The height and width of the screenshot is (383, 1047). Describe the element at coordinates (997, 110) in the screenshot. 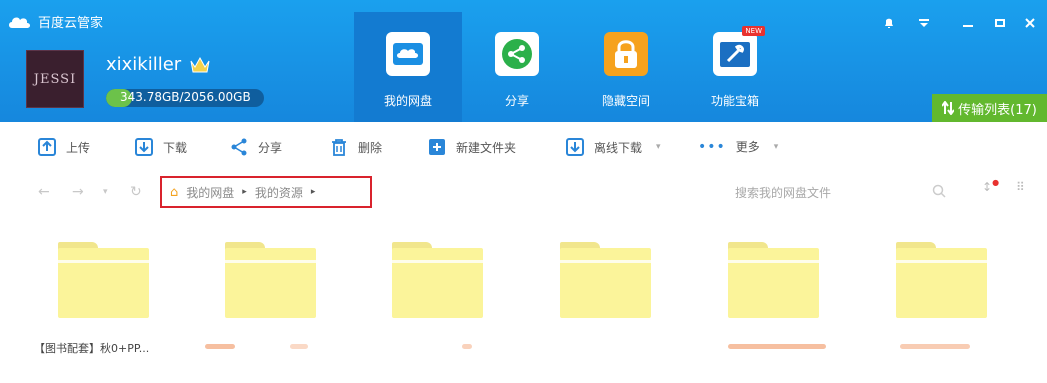

I see `transfer-label: 传输列表(17)` at that location.